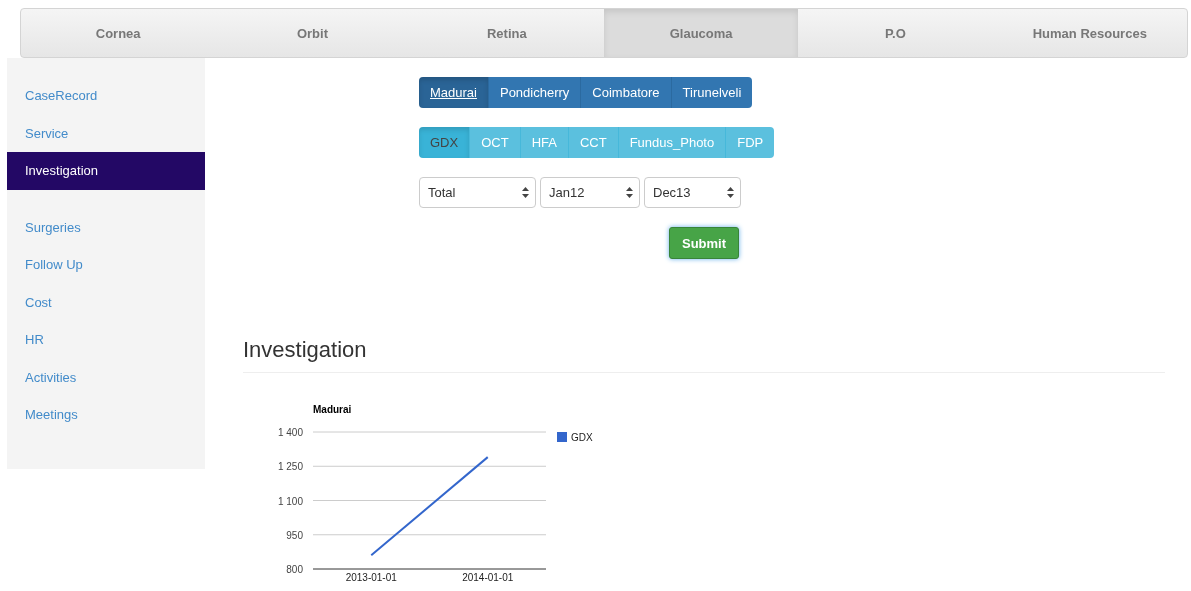 This screenshot has height=591, width=1191. What do you see at coordinates (495, 142) in the screenshot?
I see `module-button: OCT` at bounding box center [495, 142].